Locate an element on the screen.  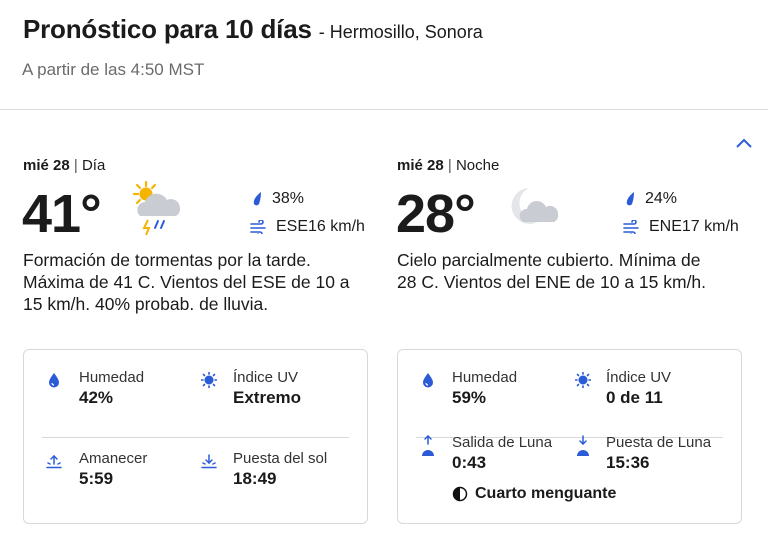
day-temperature: 41° is located at coordinates (62, 214).